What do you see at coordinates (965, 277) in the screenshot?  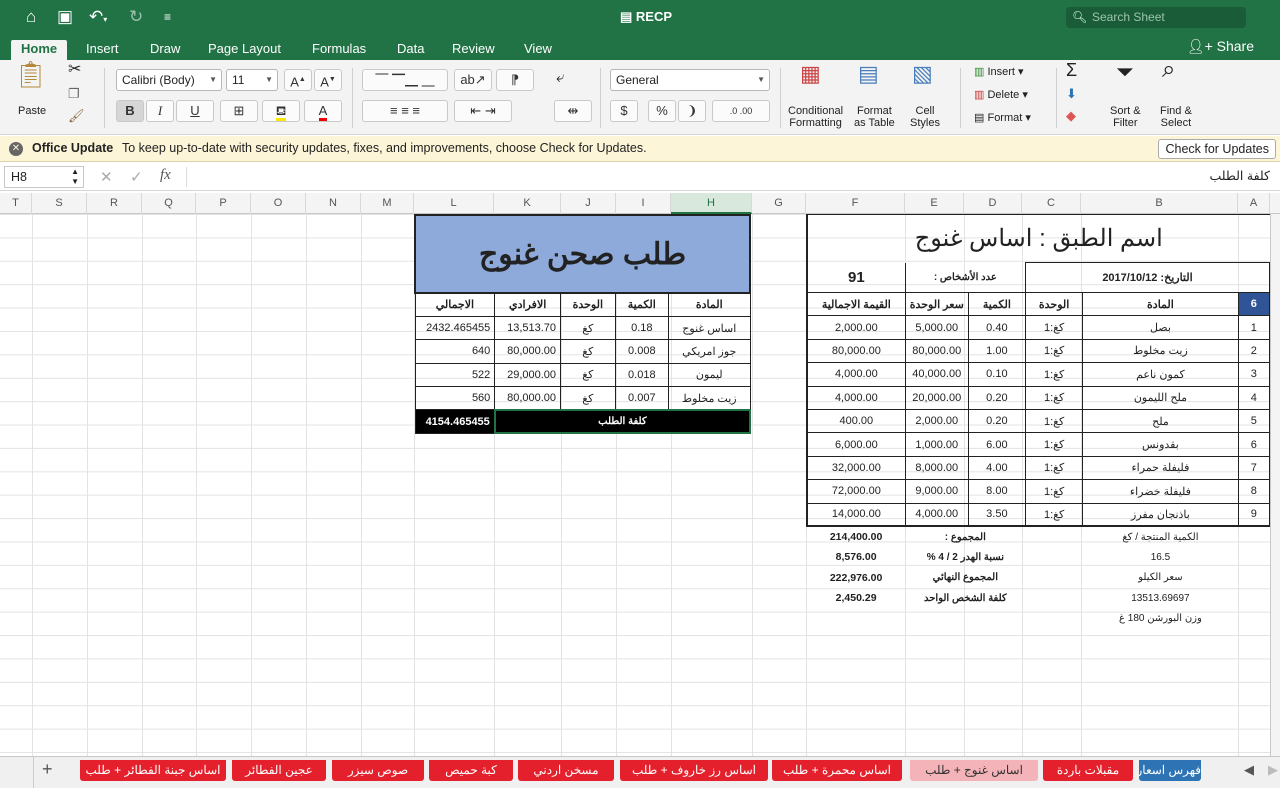 I see `persons-label: عدد الأشخاص :` at bounding box center [965, 277].